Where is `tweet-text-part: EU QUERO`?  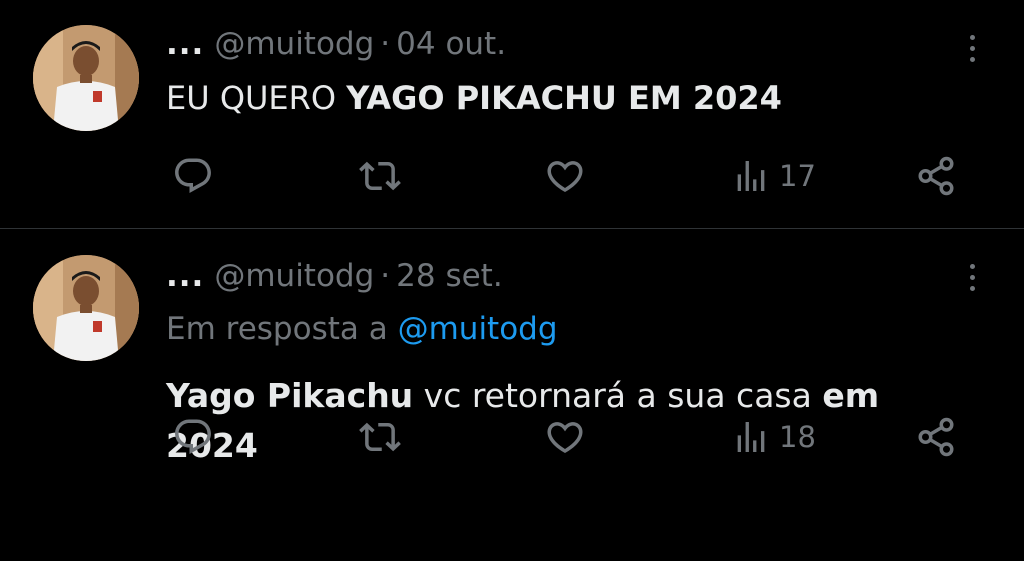 tweet-text-part: EU QUERO is located at coordinates (256, 98).